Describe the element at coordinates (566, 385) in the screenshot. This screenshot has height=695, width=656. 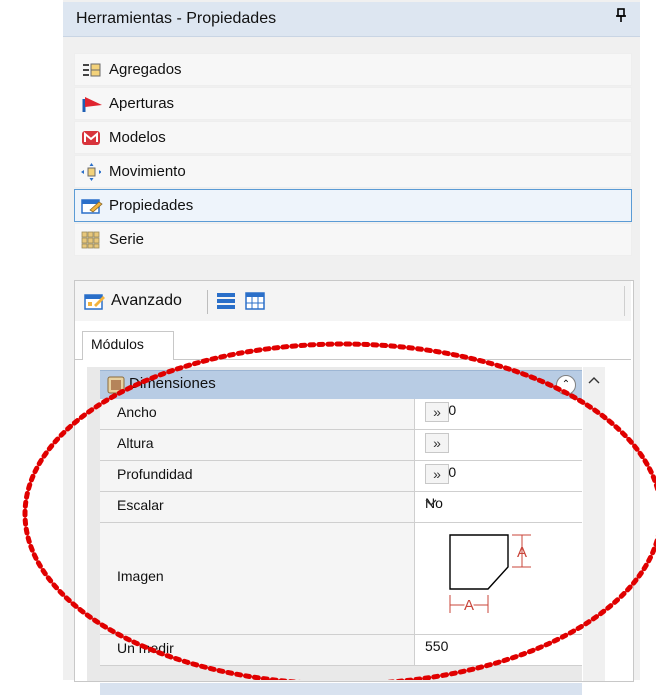
I see `collapse-icon: ⌃` at that location.